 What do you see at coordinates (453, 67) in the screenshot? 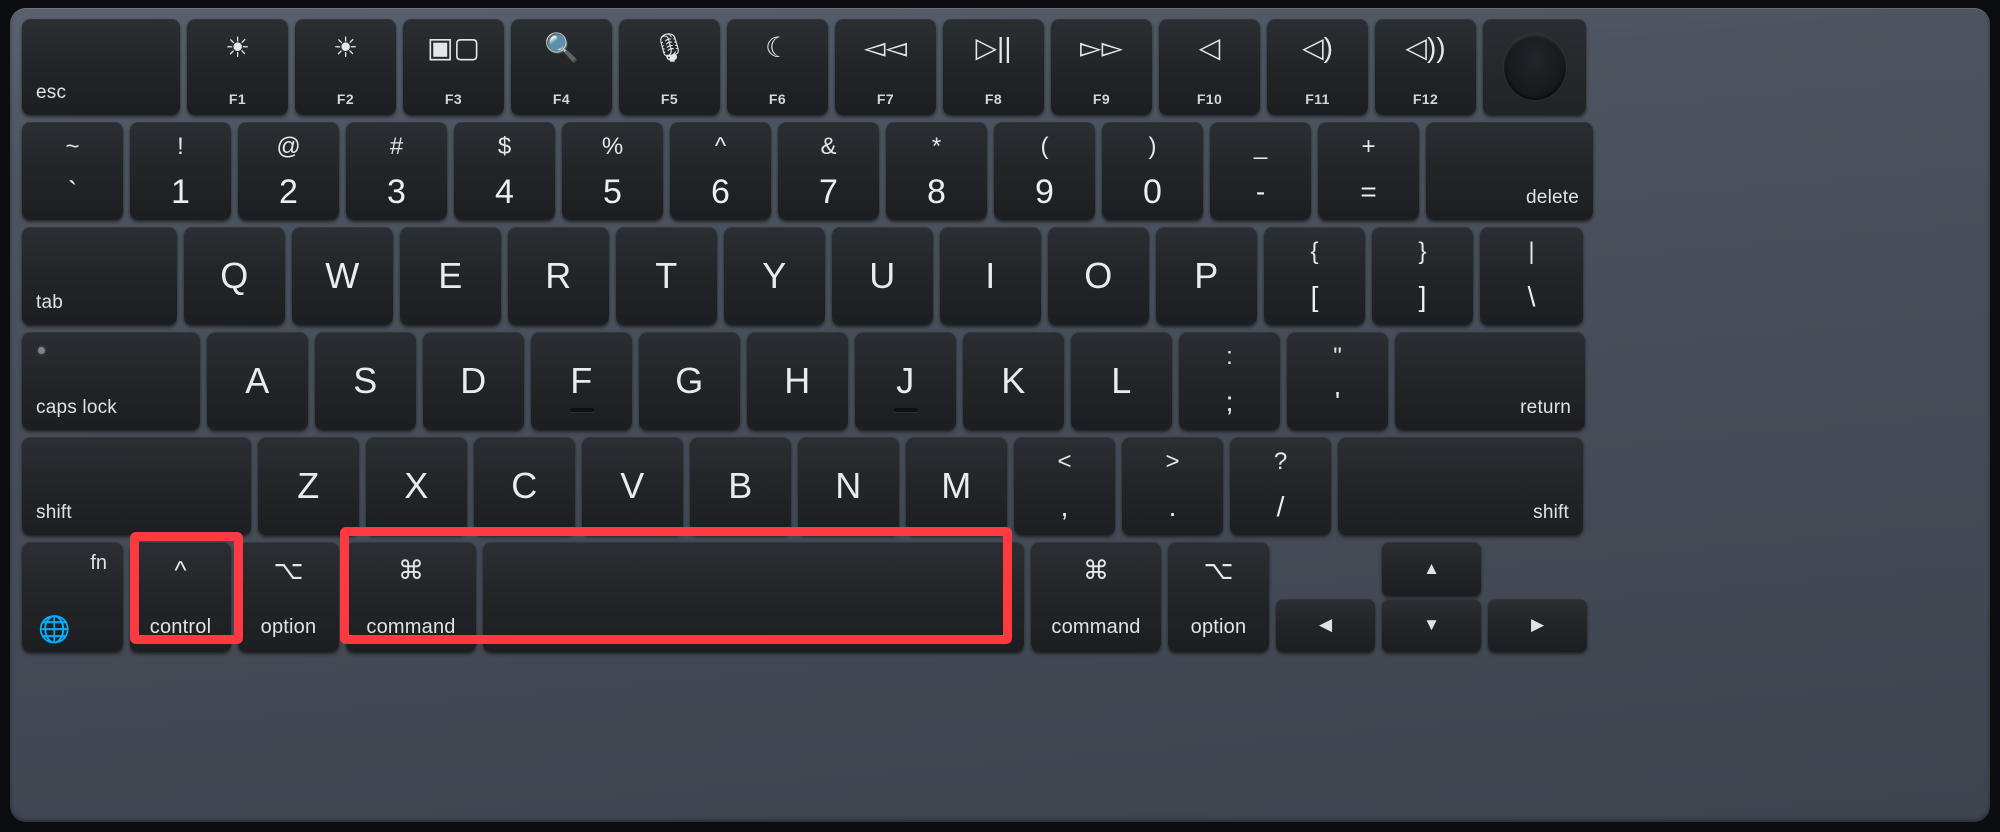
I see `key-f3: ▣▢ F3` at bounding box center [453, 67].